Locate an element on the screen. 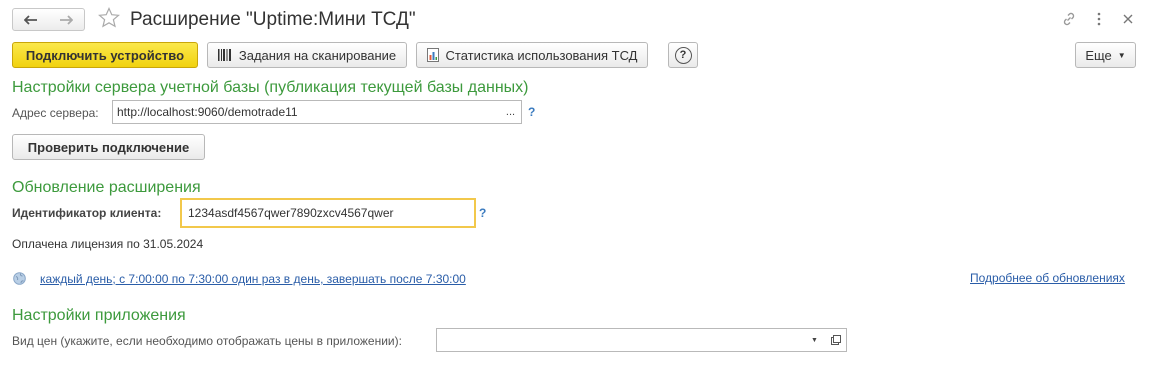 The image size is (1155, 389). server-address-input: http://localhost:9060/demotrade11 is located at coordinates (306, 112).